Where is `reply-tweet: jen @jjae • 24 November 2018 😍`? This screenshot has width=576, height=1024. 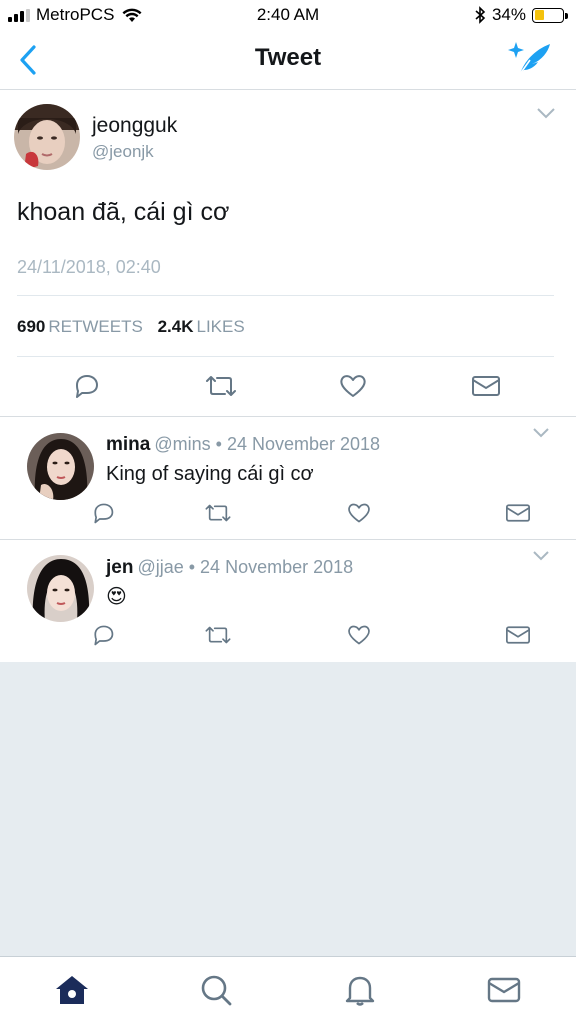 reply-tweet: jen @jjae • 24 November 2018 😍 is located at coordinates (288, 601).